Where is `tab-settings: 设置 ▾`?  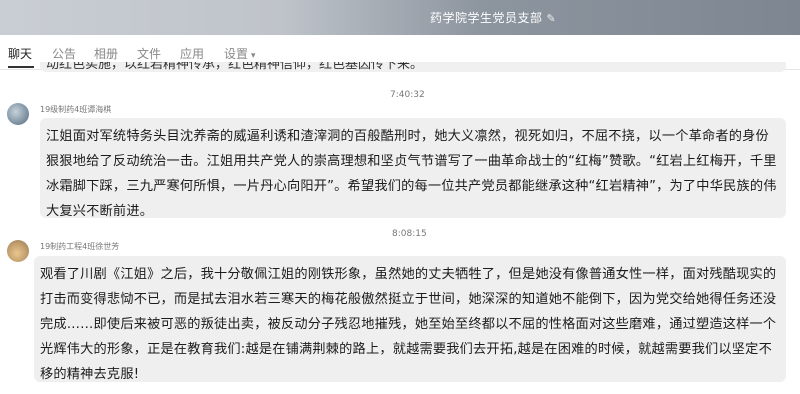 tab-settings: 设置 ▾ is located at coordinates (240, 53).